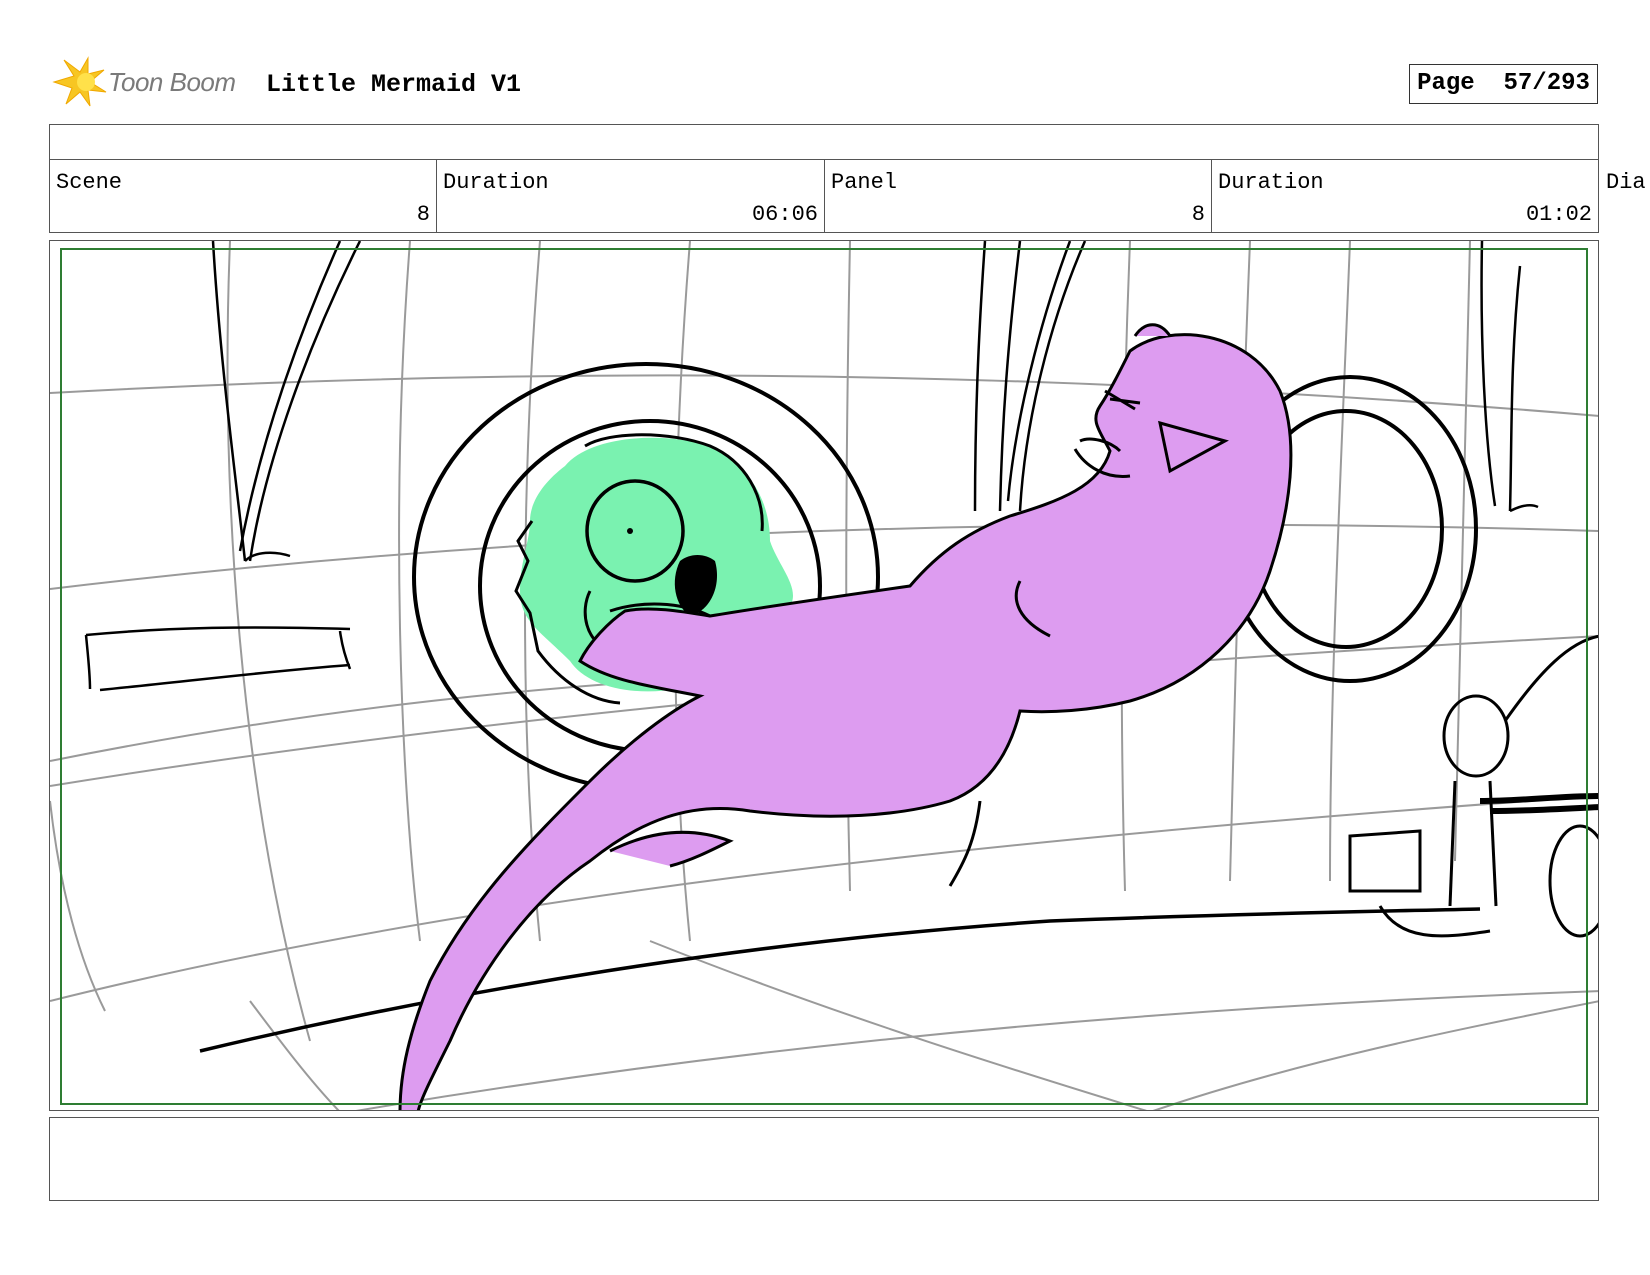  I want to click on toon-boom-logo: Toon Boom, so click(147, 82).